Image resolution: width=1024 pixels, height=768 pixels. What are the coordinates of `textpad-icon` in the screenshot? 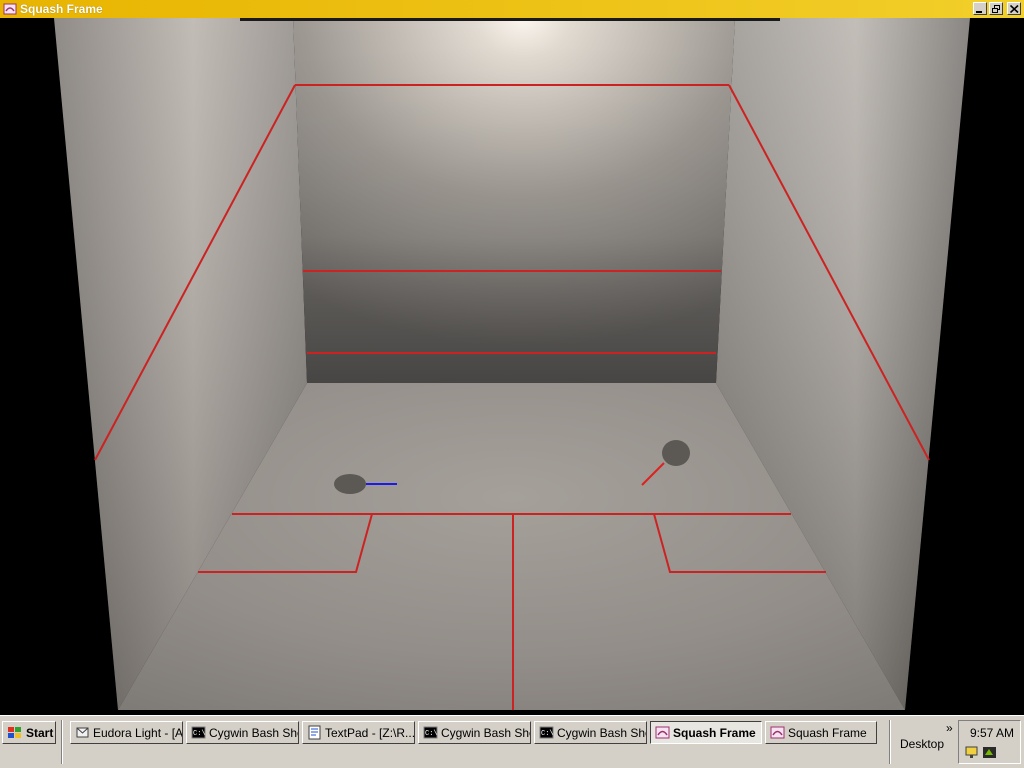 It's located at (314, 732).